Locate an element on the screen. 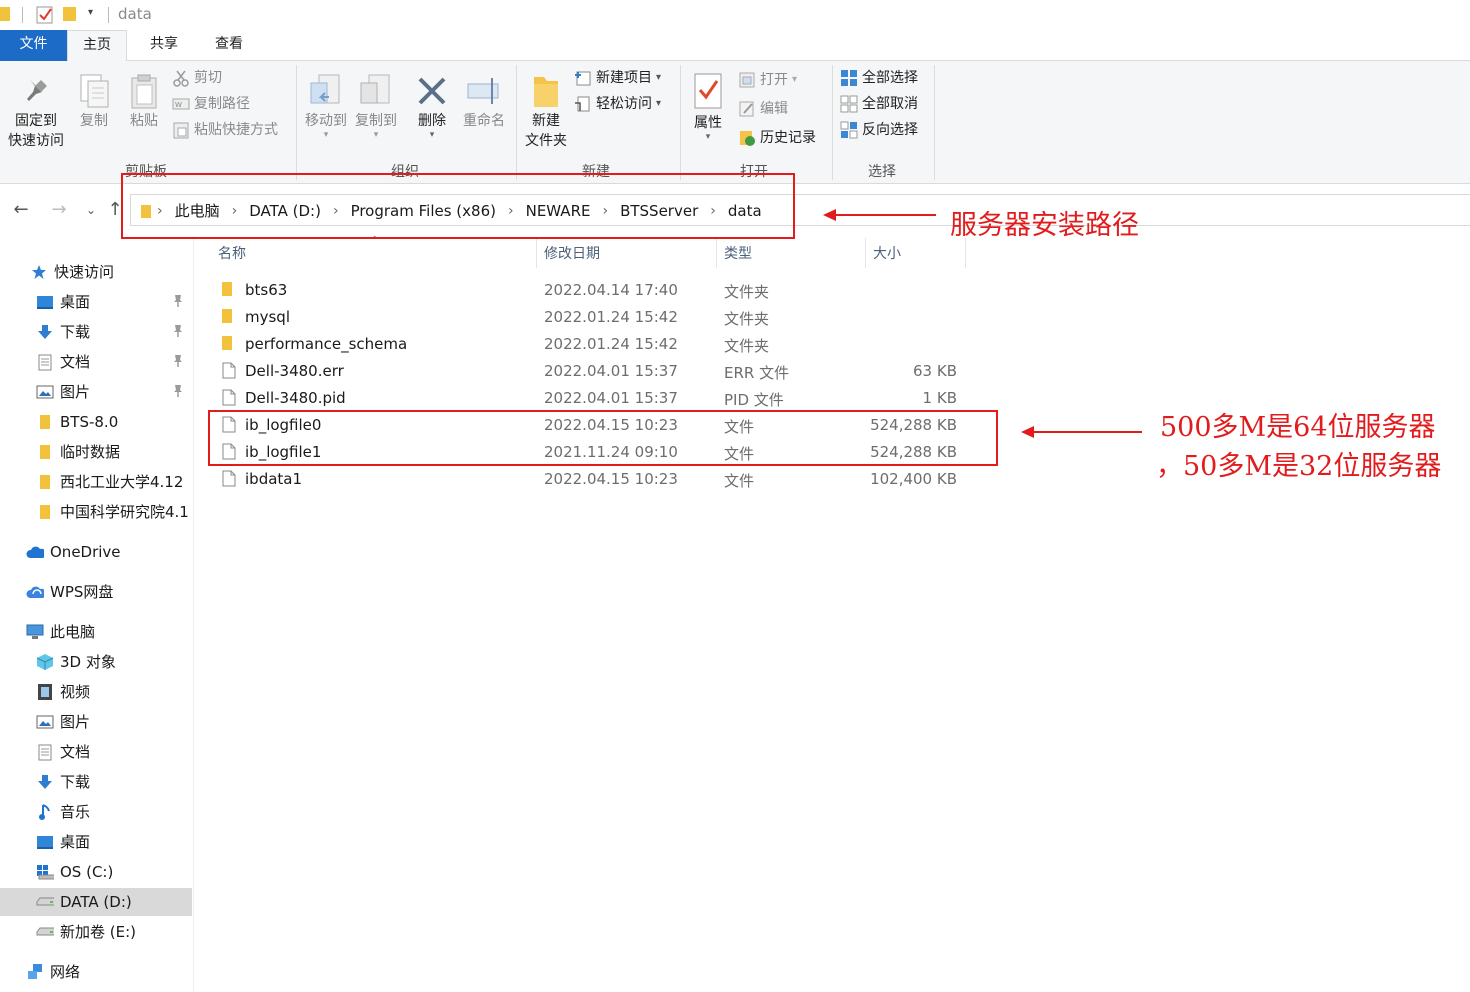  cut-button: 剪切 is located at coordinates (225, 78).